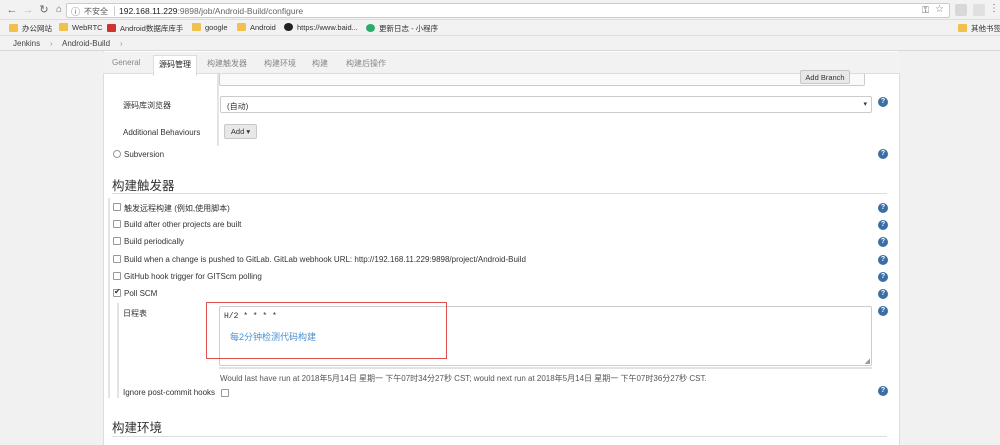 Image resolution: width=1000 pixels, height=445 pixels. Describe the element at coordinates (154, 241) in the screenshot. I see `build-periodically-label: Build periodically` at that location.